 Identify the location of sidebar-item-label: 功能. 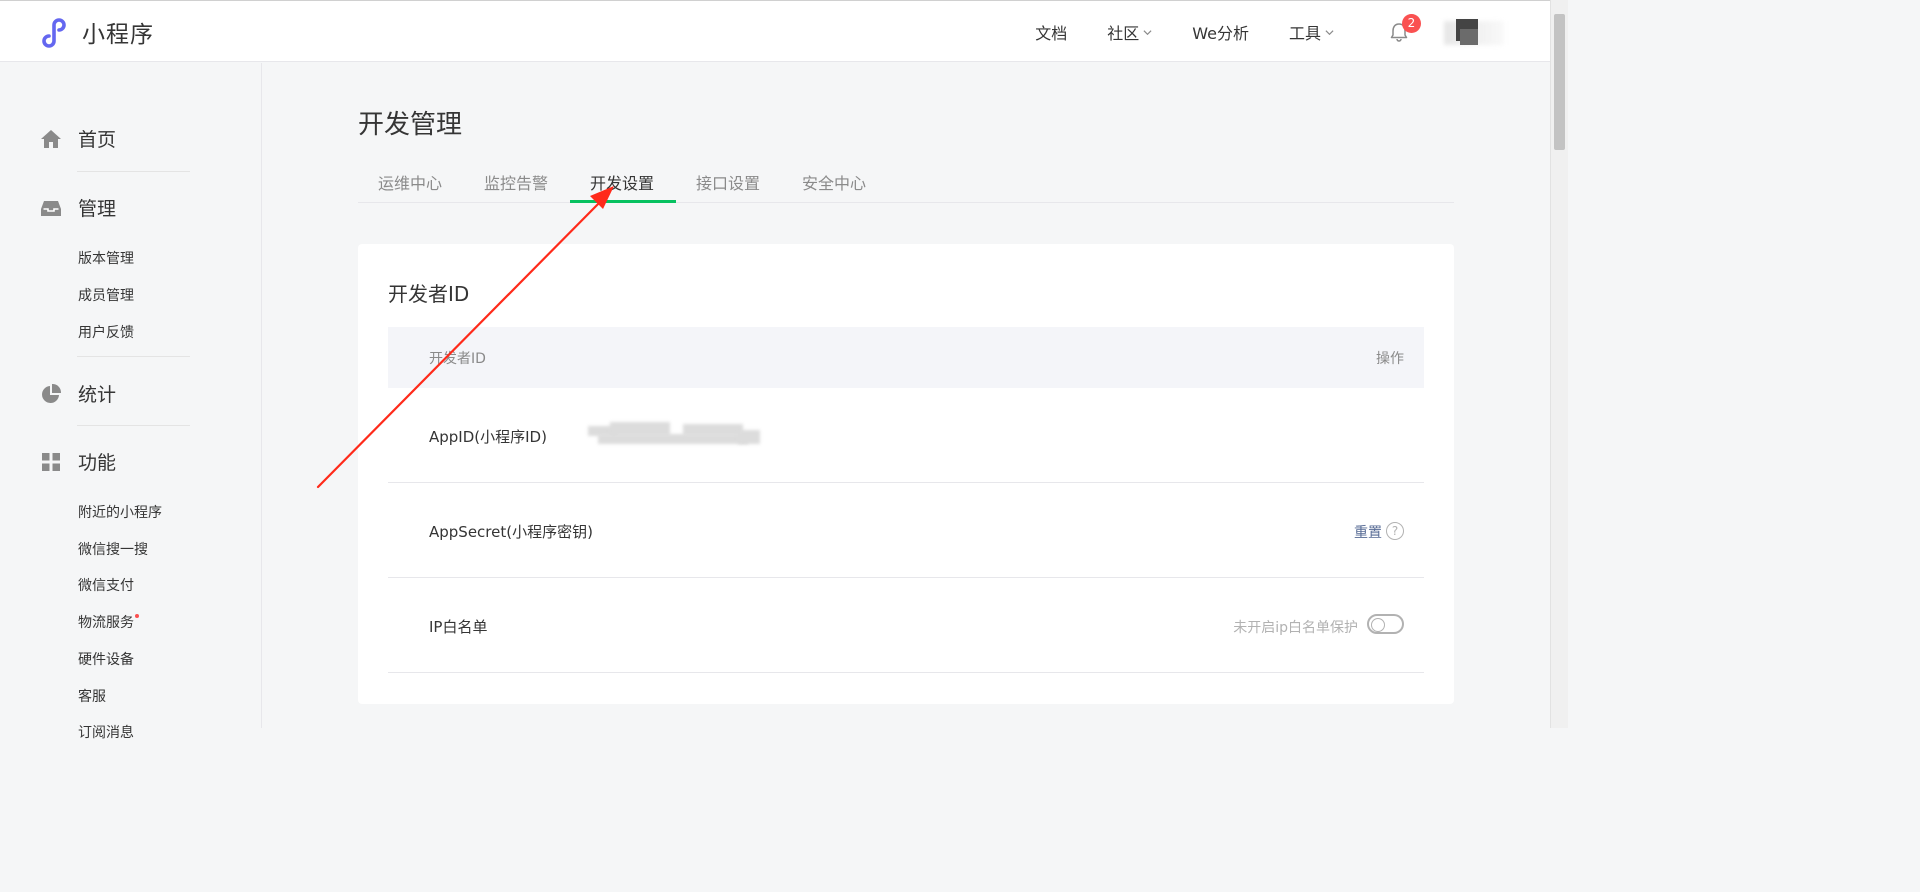
(97, 463).